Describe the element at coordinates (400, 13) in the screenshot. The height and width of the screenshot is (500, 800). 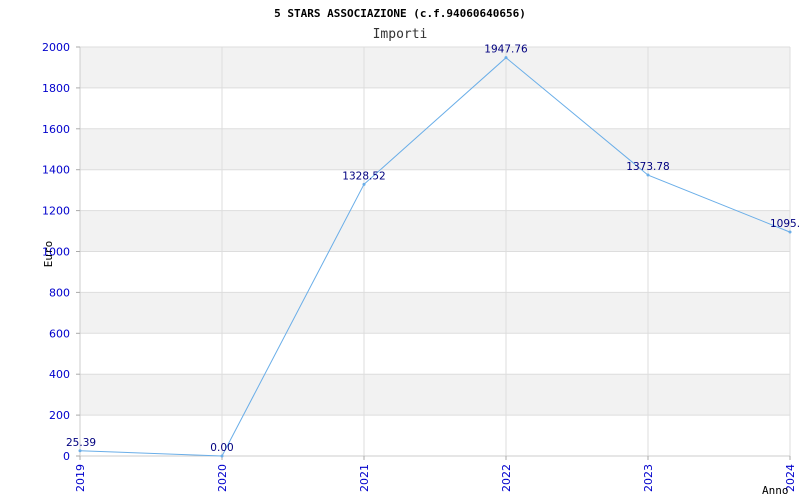
I see `chart-title: 5 STARS ASSOCIAZIONE (c.f.94060640656)` at that location.